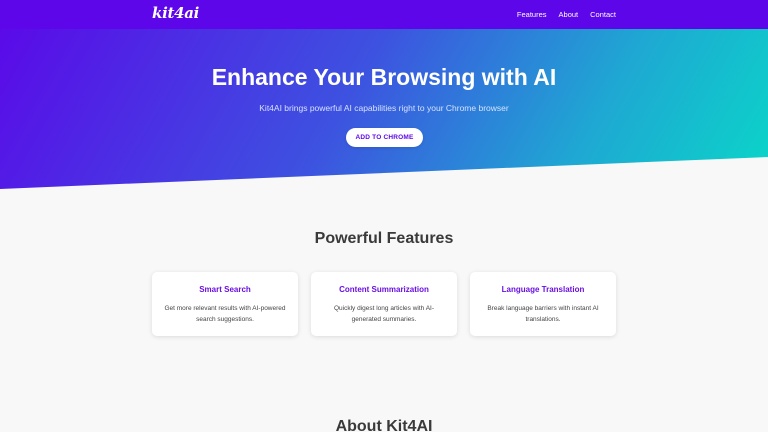 Image resolution: width=768 pixels, height=432 pixels. Describe the element at coordinates (384, 425) in the screenshot. I see `about-title: About Kit4AI` at that location.